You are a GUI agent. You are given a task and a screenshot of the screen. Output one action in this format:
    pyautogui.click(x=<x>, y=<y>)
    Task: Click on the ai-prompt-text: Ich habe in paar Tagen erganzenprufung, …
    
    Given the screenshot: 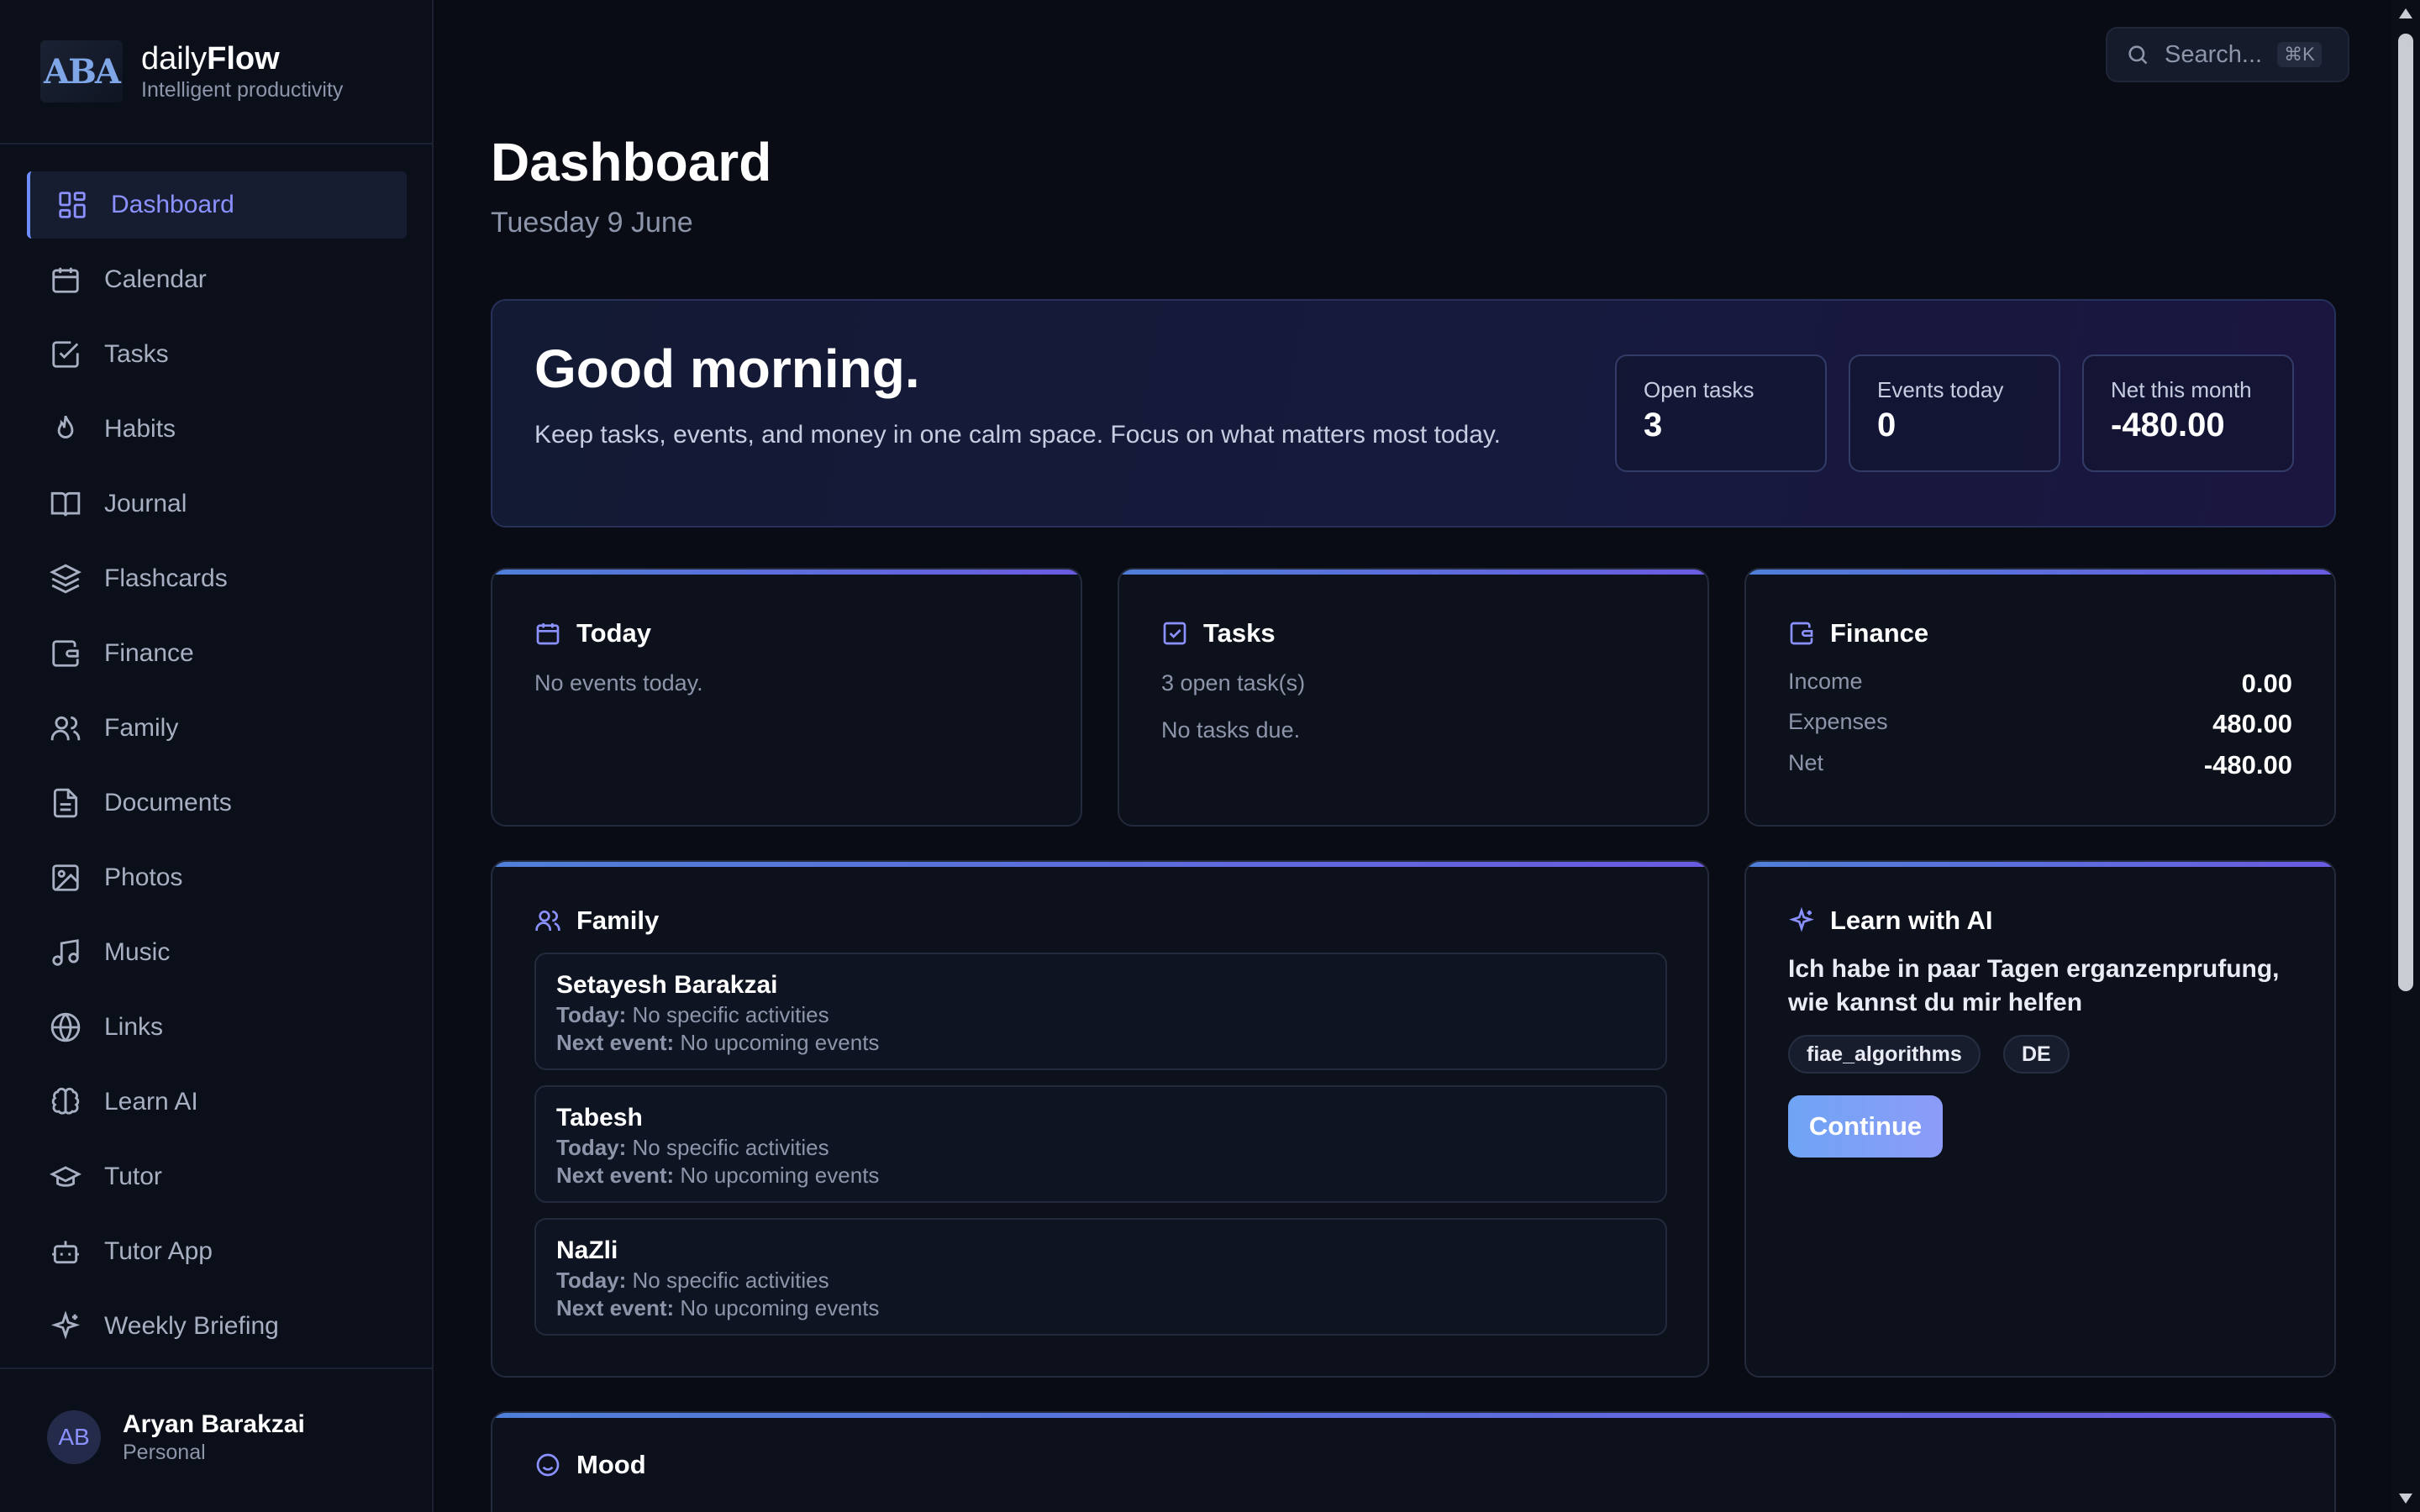 What is the action you would take?
    pyautogui.click(x=2034, y=985)
    